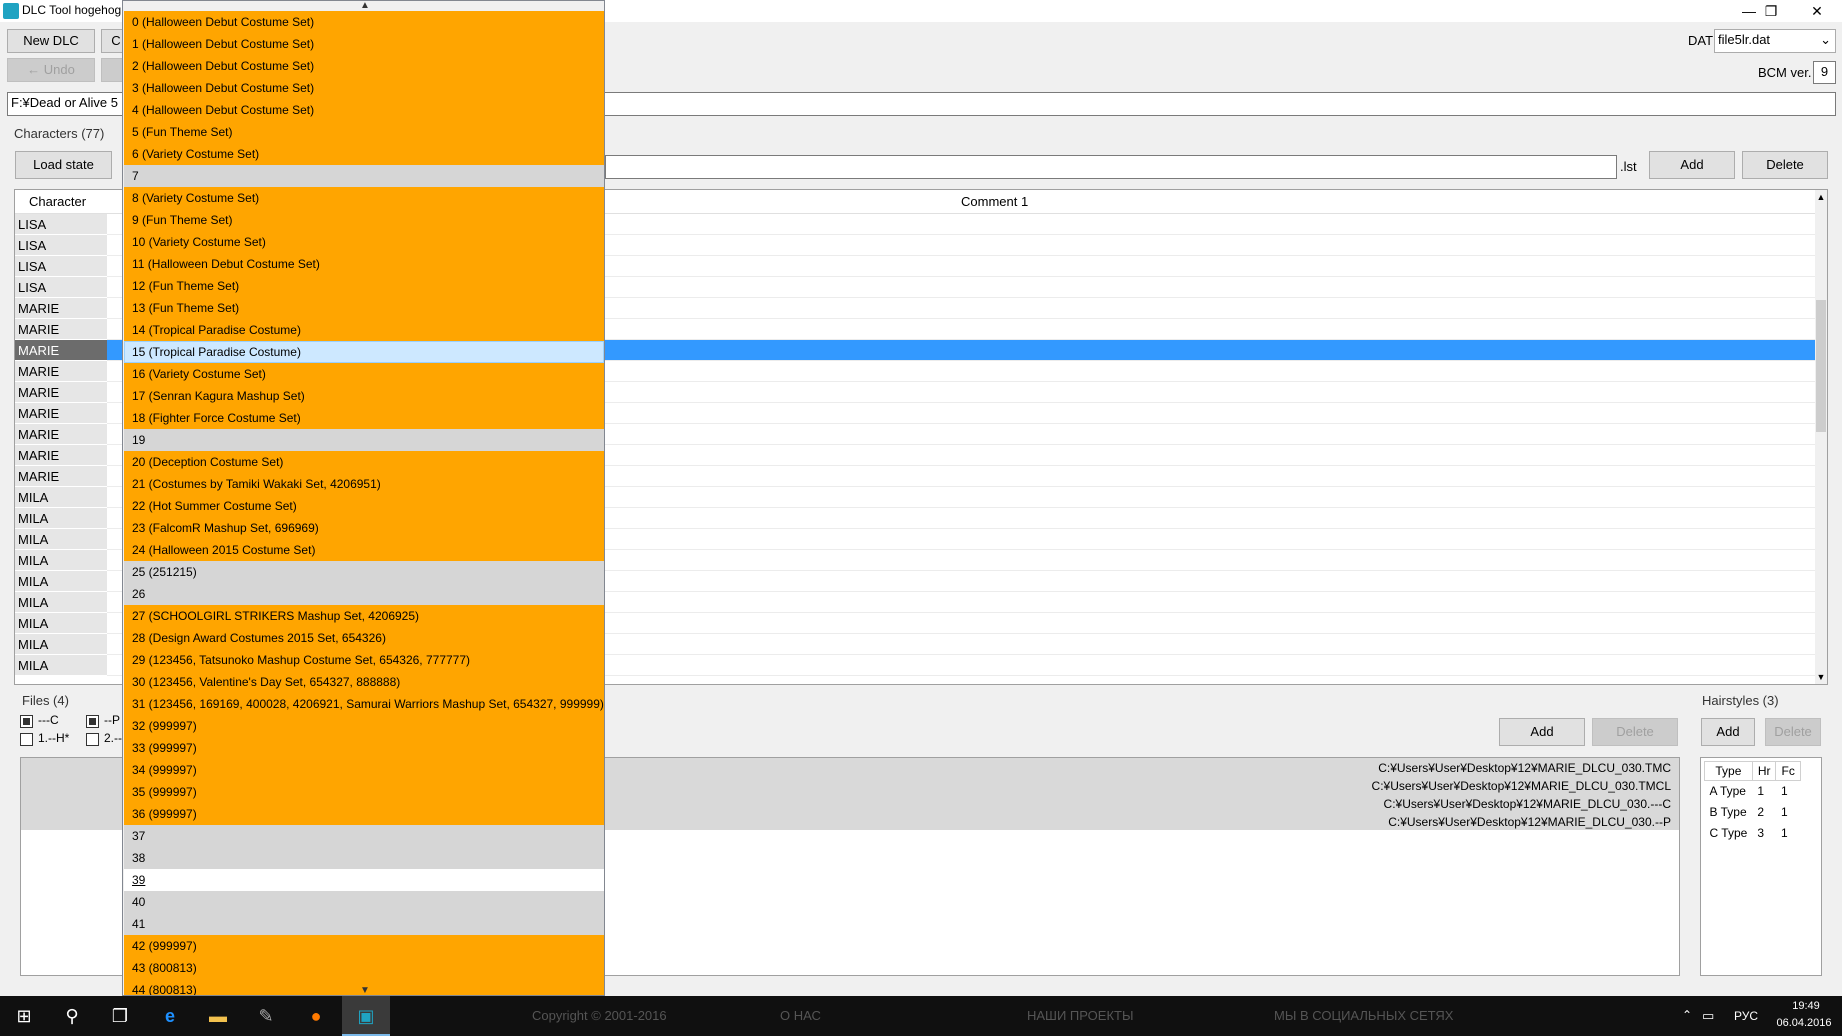  I want to click on hair-col-hr: Hr, so click(1764, 771).